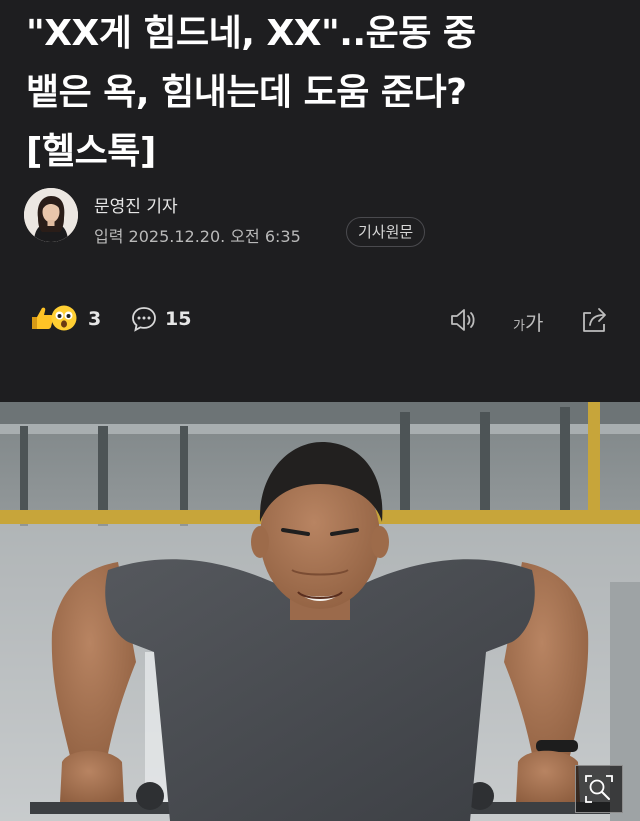 Image resolution: width=640 pixels, height=821 pixels. Describe the element at coordinates (386, 232) in the screenshot. I see `original-article-button: 기사원문` at that location.